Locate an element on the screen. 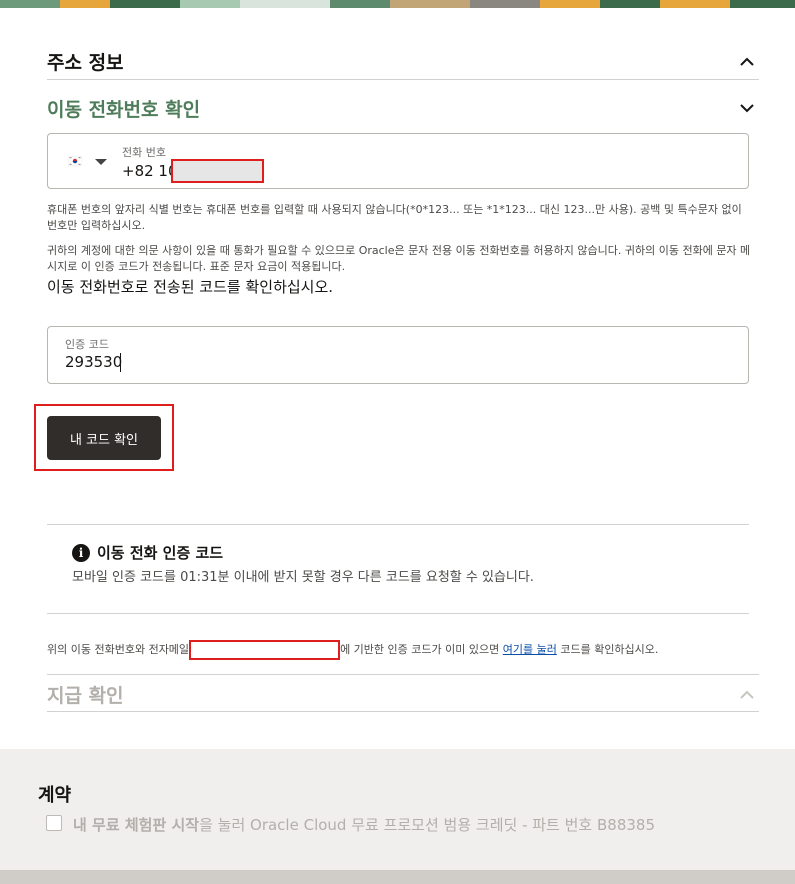 The width and height of the screenshot is (795, 884). click-here-link: 여기를 눌러 is located at coordinates (530, 649).